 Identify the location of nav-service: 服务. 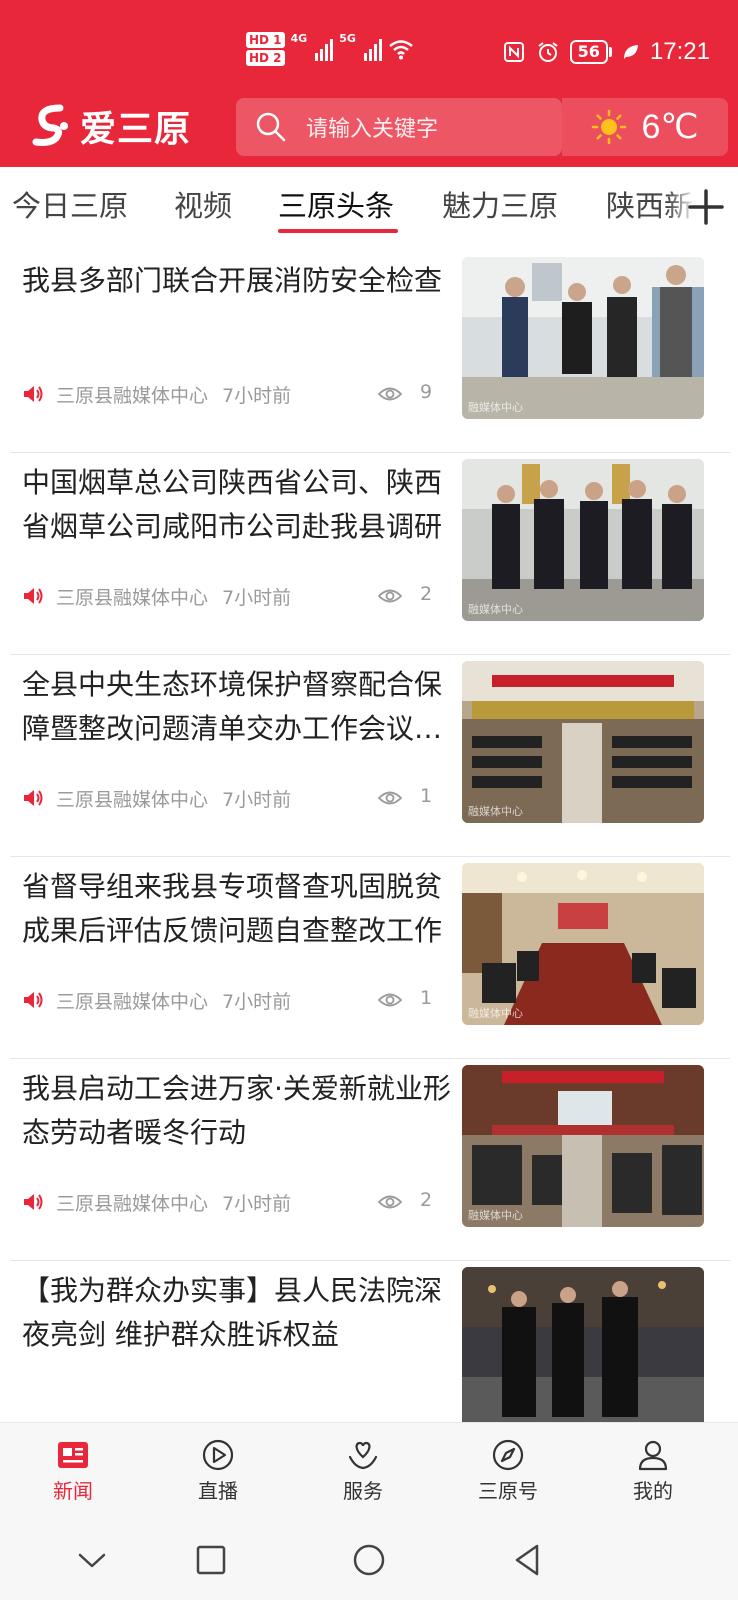
(363, 1470).